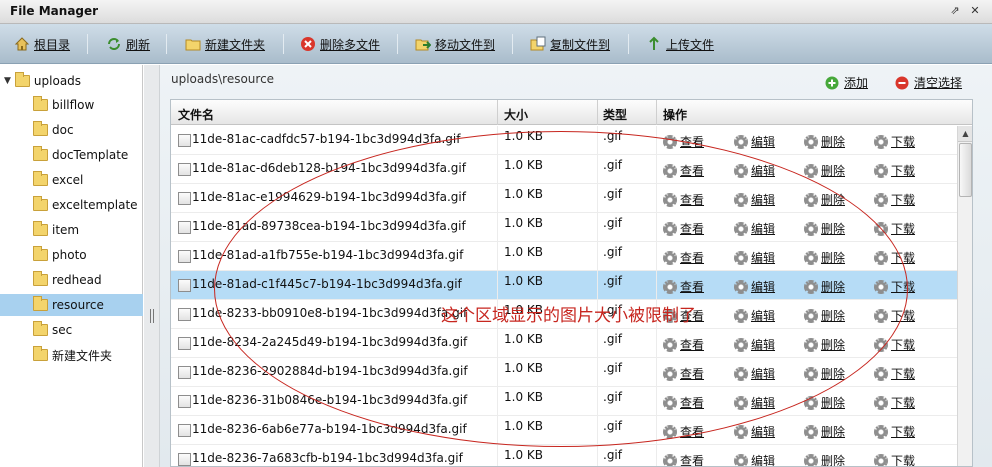 Image resolution: width=992 pixels, height=467 pixels. Describe the element at coordinates (196, 114) in the screenshot. I see `column-header-name: 文件名` at that location.